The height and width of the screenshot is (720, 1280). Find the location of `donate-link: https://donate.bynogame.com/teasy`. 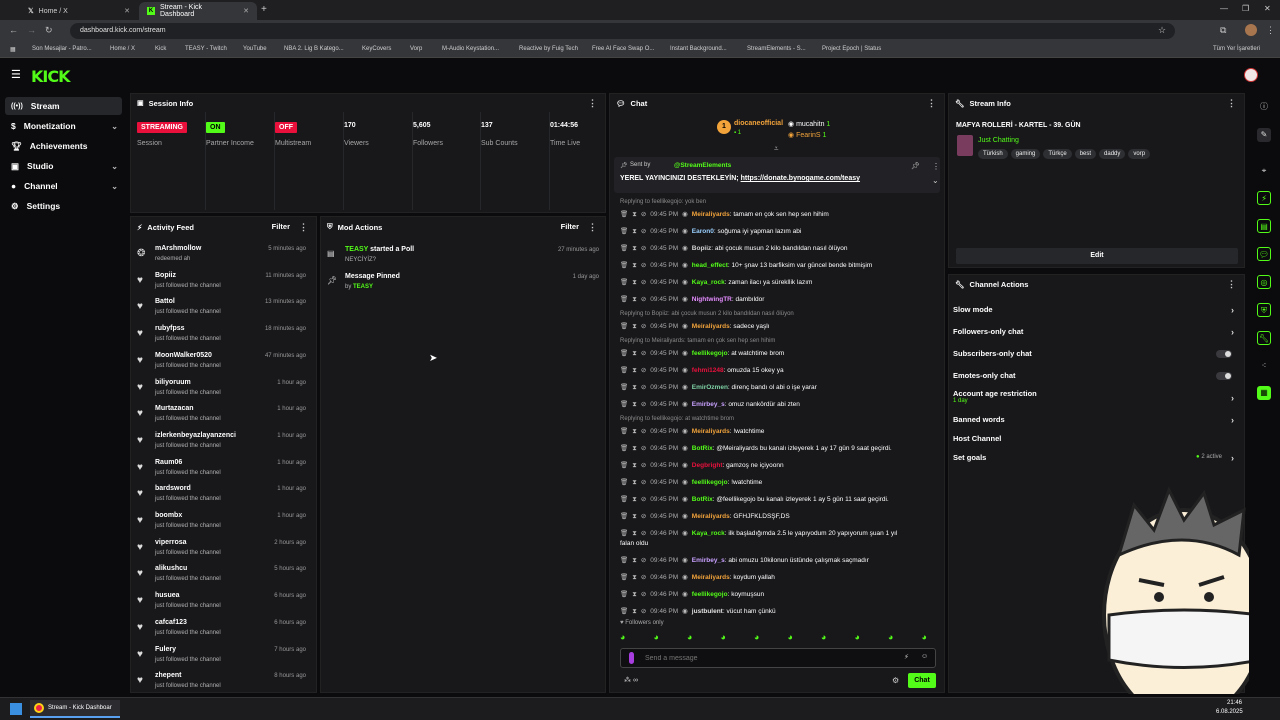

donate-link: https://donate.bynogame.com/teasy is located at coordinates (800, 178).